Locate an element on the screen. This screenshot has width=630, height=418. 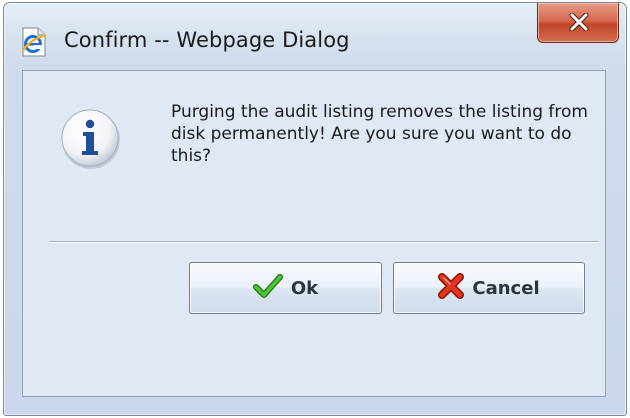
info-icon is located at coordinates (91, 139).